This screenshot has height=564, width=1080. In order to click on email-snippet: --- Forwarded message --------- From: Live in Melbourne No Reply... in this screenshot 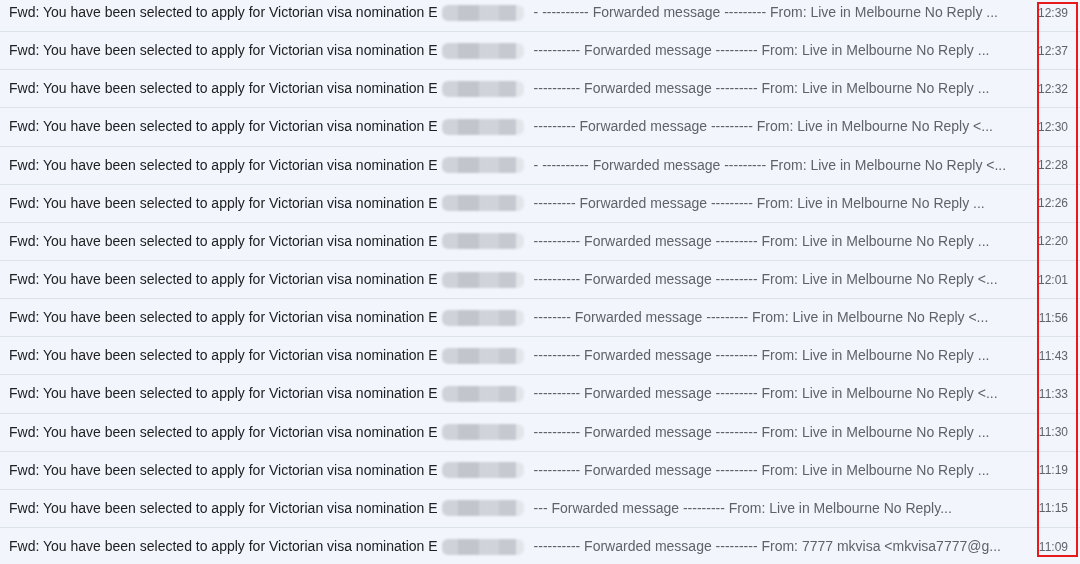, I will do `click(742, 508)`.